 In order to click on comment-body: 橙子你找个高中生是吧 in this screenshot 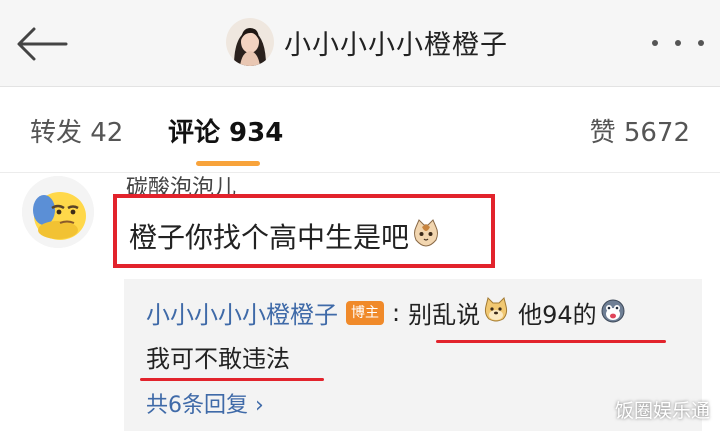, I will do `click(285, 236)`.